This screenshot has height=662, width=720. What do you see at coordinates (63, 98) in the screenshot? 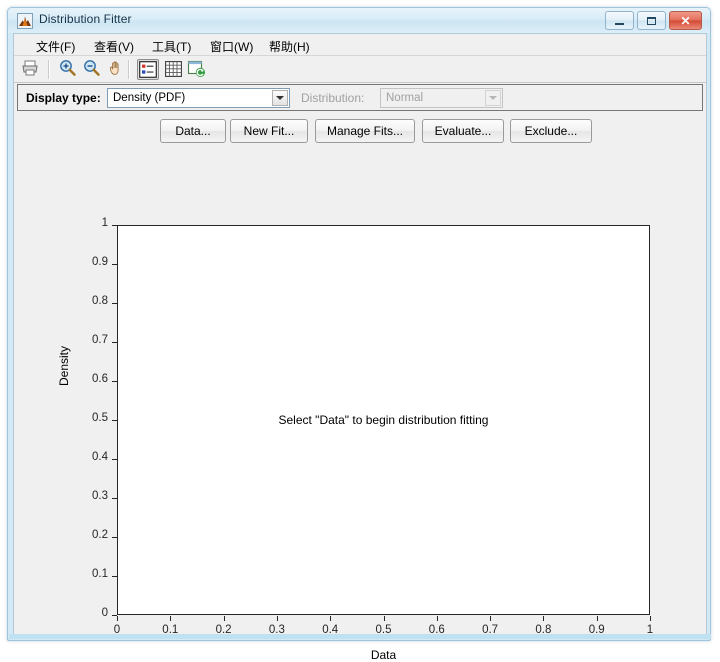
I see `display-type-label: Display type:` at bounding box center [63, 98].